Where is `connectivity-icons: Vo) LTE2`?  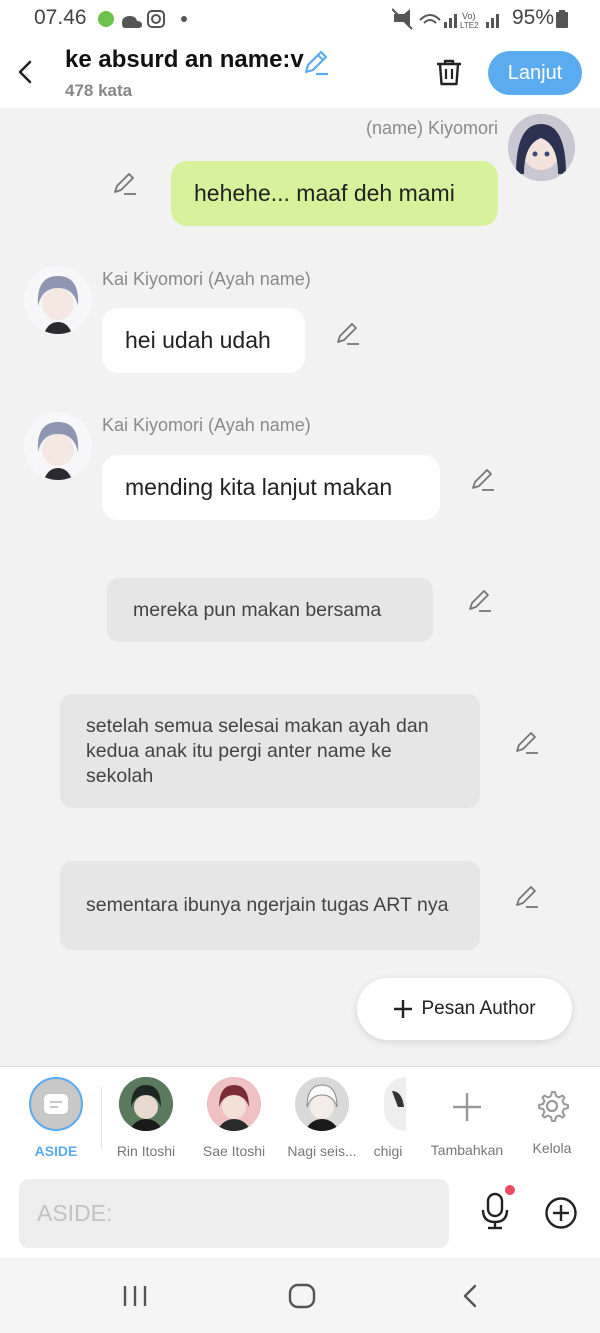 connectivity-icons: Vo) LTE2 is located at coordinates (445, 19).